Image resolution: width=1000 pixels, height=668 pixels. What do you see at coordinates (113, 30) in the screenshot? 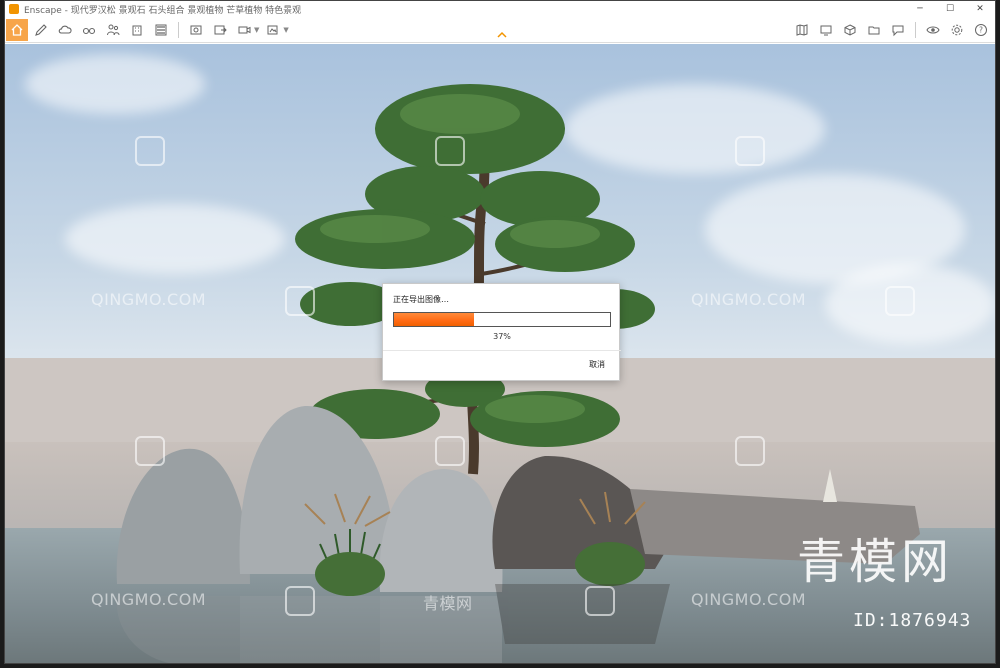
I see `people-icon` at bounding box center [113, 30].